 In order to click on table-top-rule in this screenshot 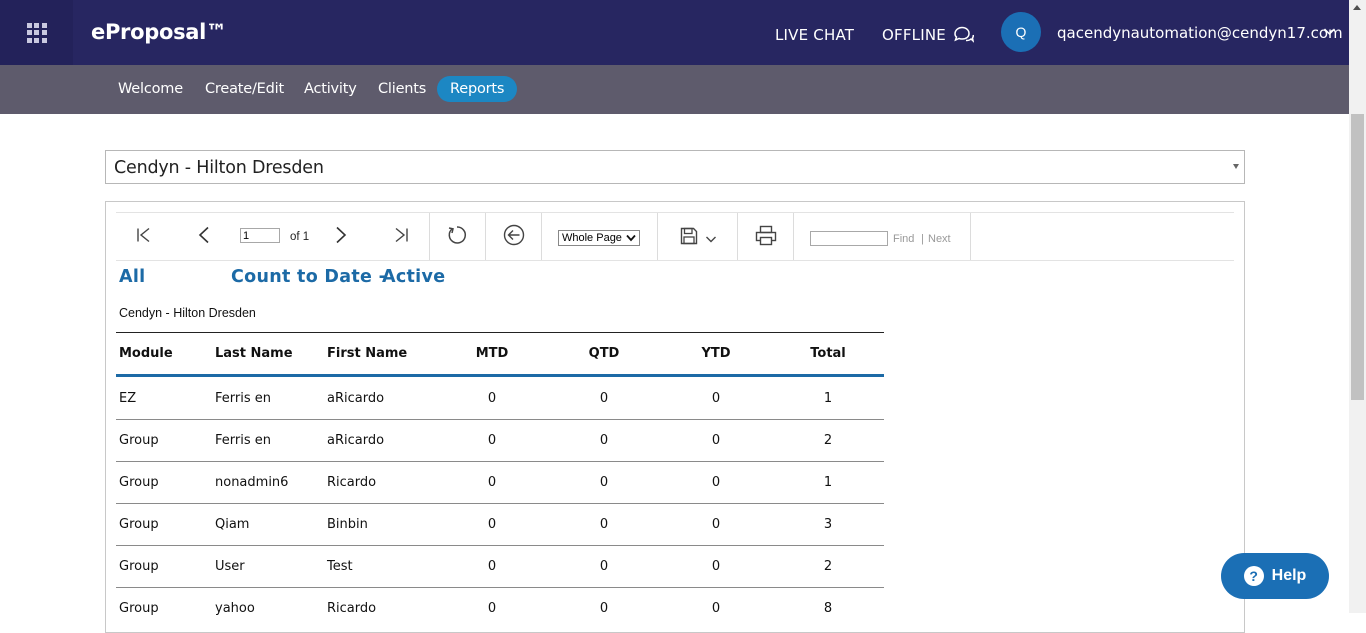, I will do `click(500, 332)`.